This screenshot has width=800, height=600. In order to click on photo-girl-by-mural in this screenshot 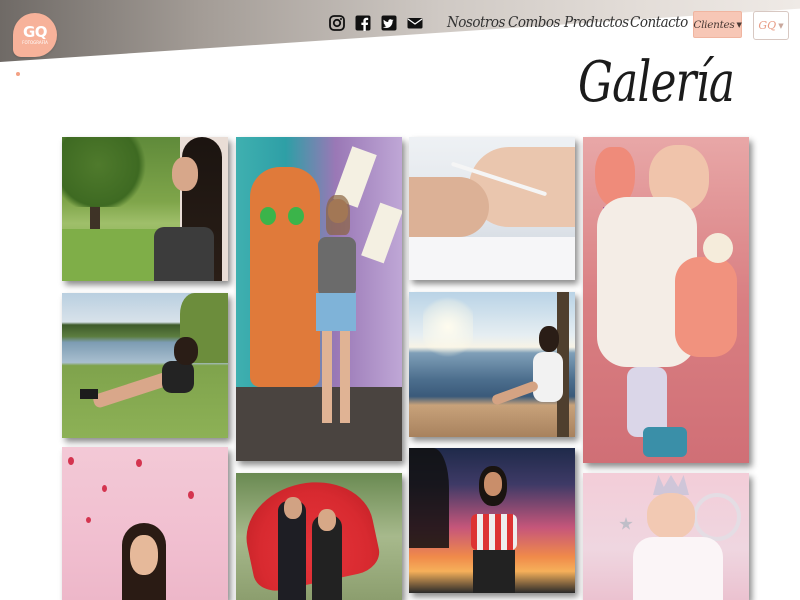, I will do `click(319, 299)`.